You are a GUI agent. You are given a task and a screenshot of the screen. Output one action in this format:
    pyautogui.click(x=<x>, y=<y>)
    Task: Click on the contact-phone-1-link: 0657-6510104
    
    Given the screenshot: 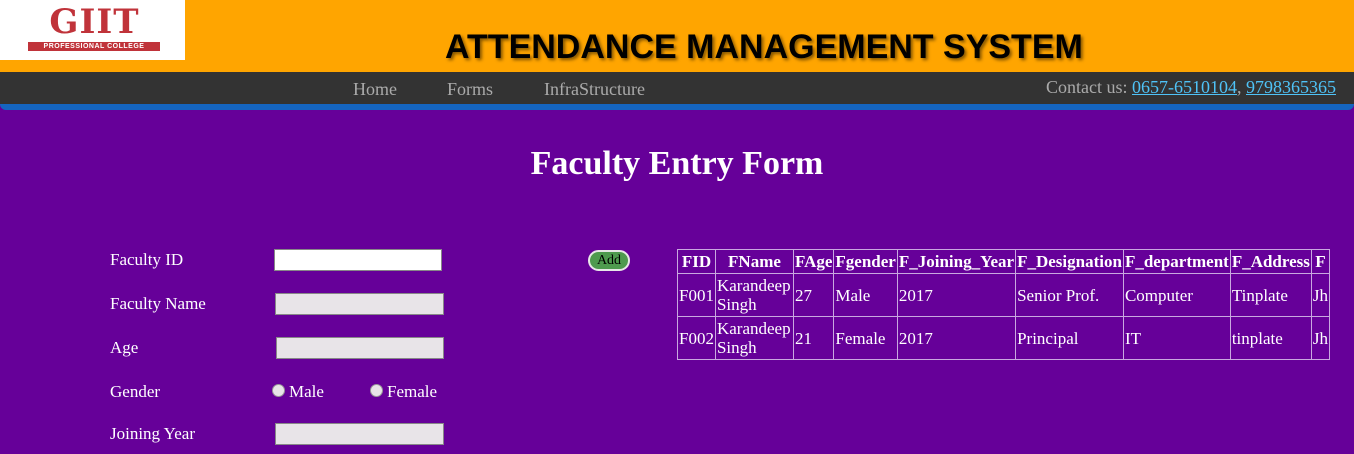 What is the action you would take?
    pyautogui.click(x=1184, y=87)
    